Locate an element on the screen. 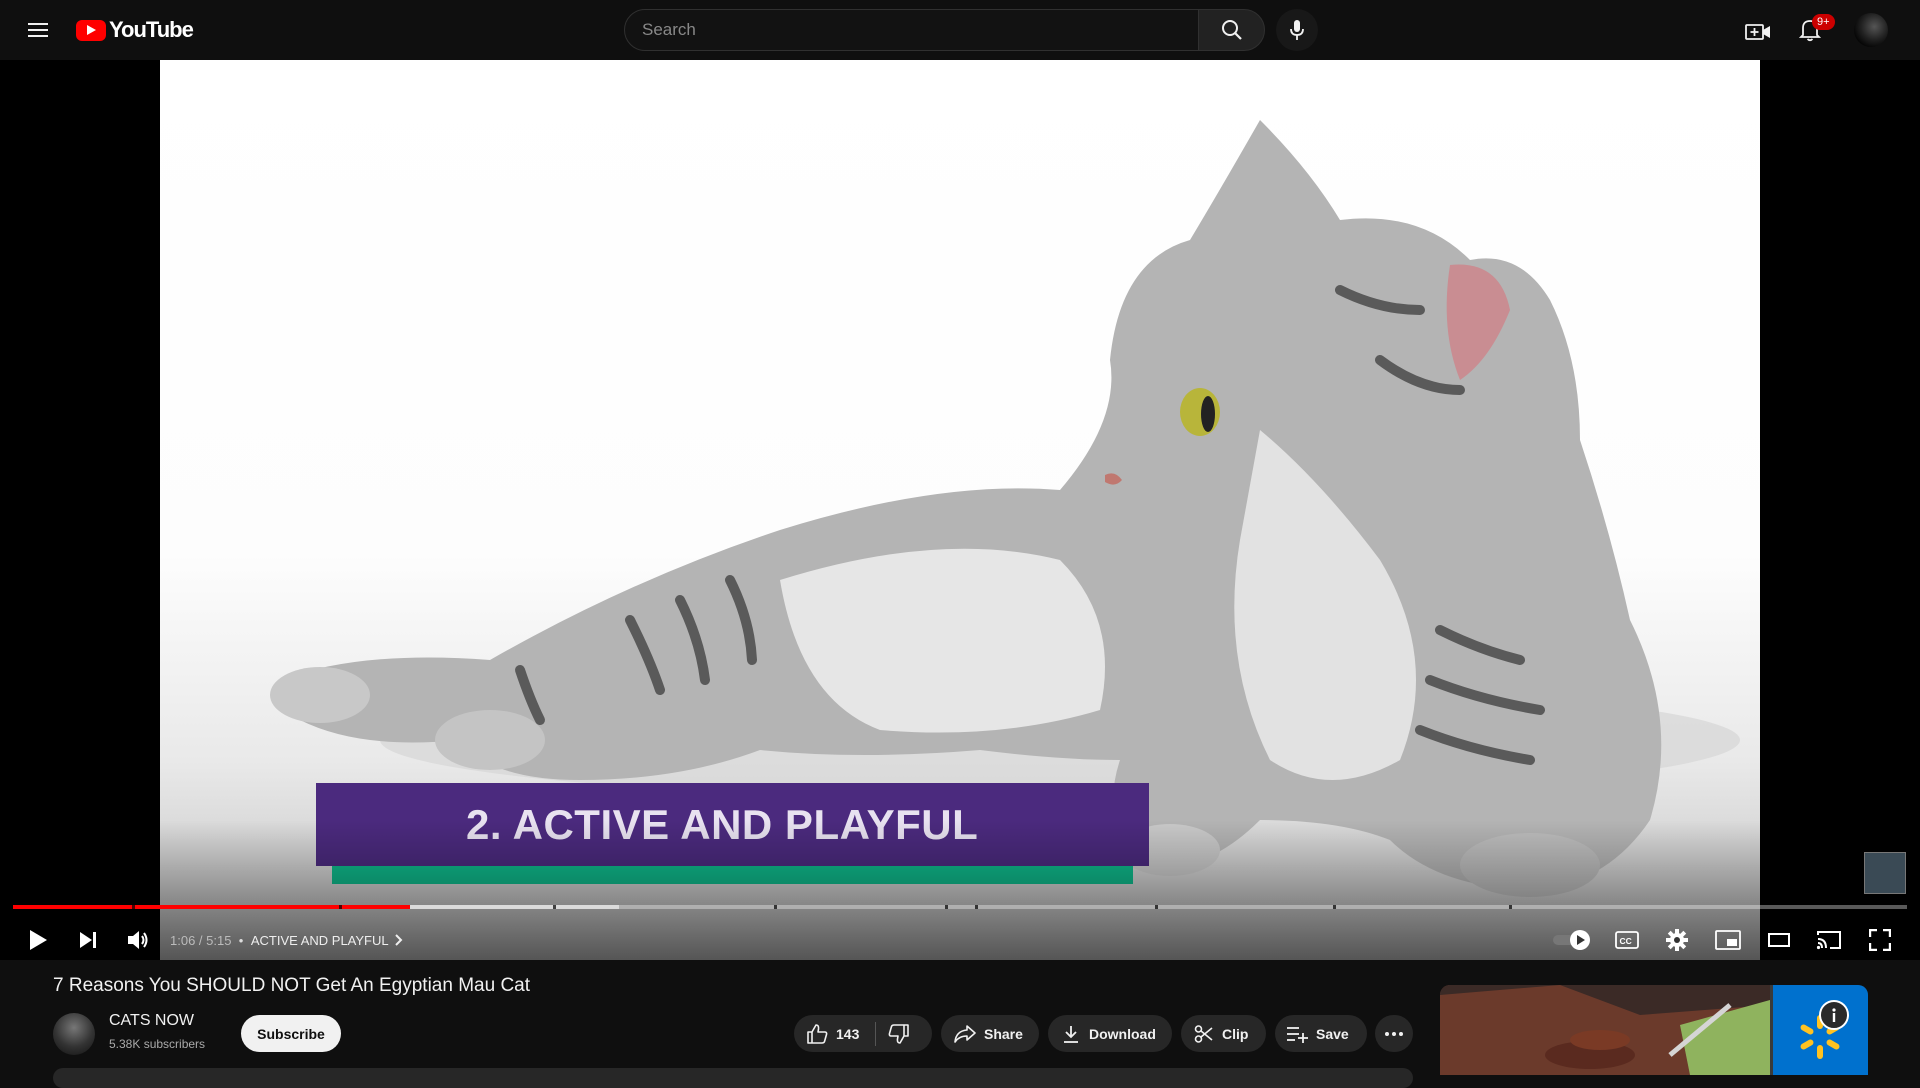  fullscreen-icon is located at coordinates (1880, 940).